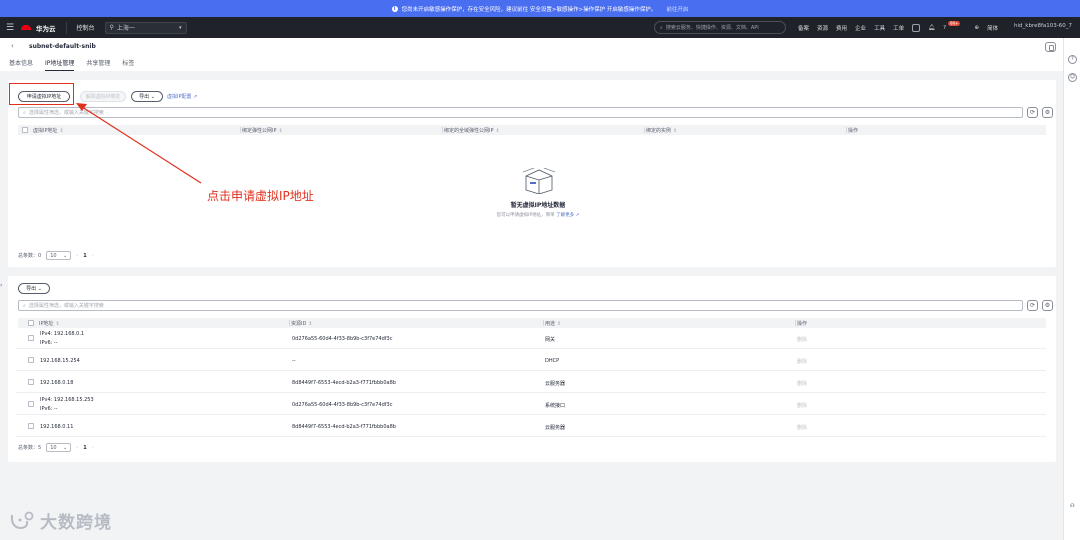  I want to click on account-name: hid_kbre8fa103-60_7, so click(1043, 26).